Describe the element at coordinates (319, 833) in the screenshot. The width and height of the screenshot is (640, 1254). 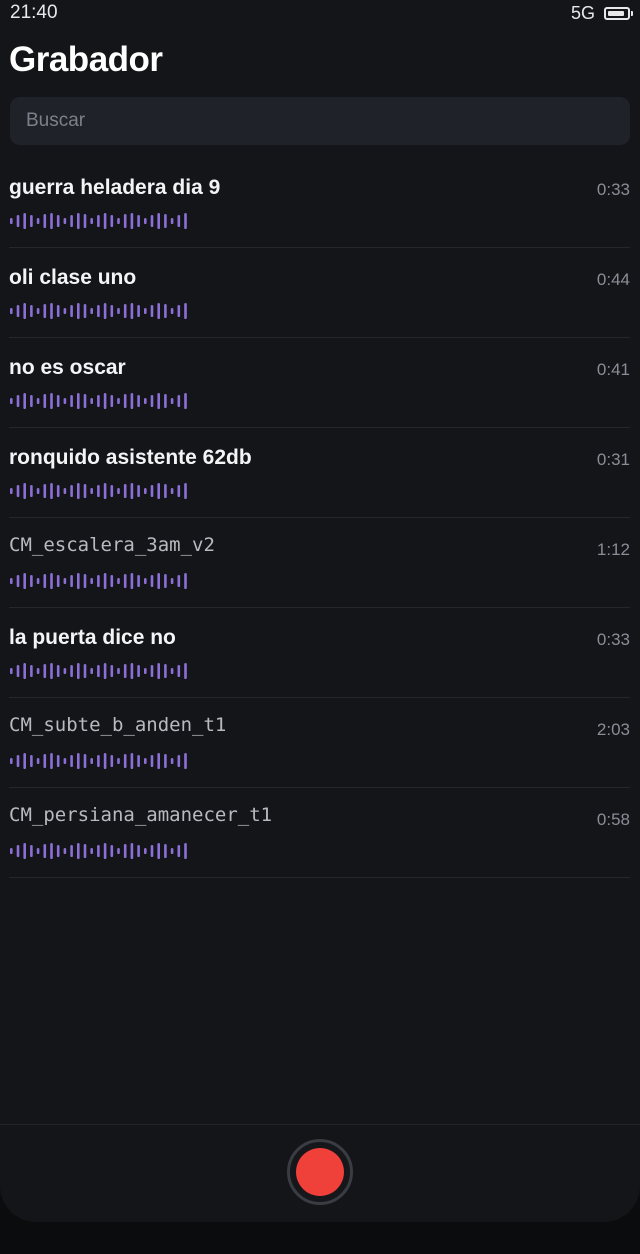
I see `recording-row: CM_persiana_amanecer_t1 0:58` at that location.